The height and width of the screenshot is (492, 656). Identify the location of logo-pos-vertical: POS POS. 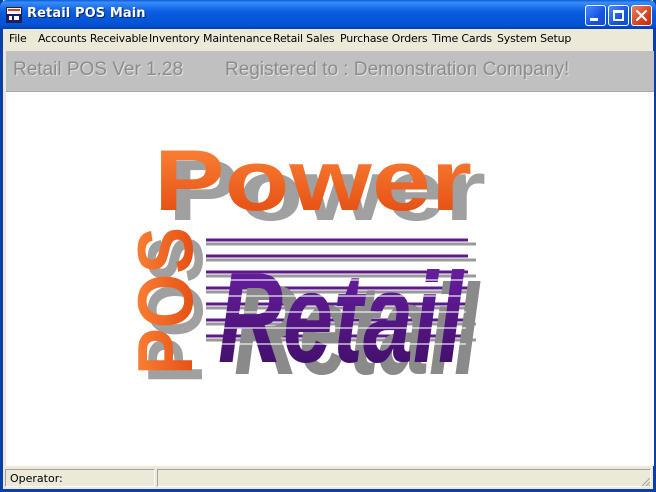
(170, 305).